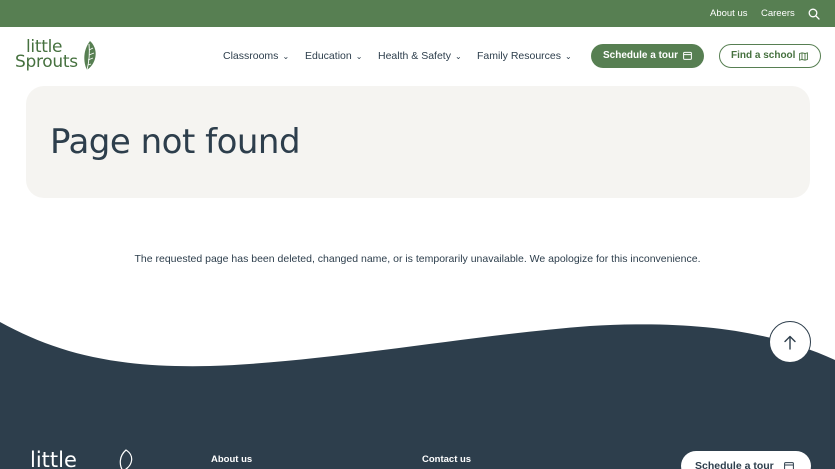 This screenshot has height=469, width=835. What do you see at coordinates (53, 458) in the screenshot?
I see `footer-logo-text: little` at bounding box center [53, 458].